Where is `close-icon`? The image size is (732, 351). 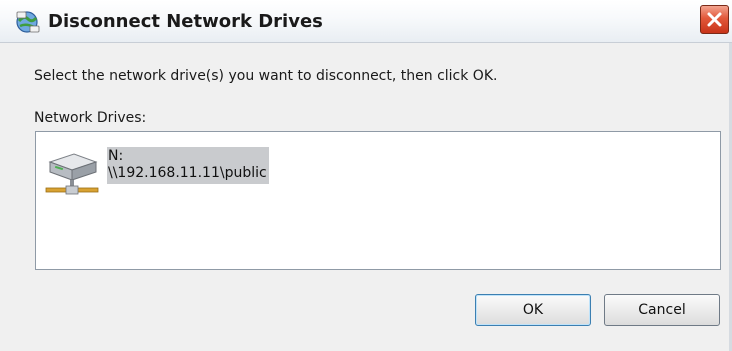
close-icon is located at coordinates (714, 19).